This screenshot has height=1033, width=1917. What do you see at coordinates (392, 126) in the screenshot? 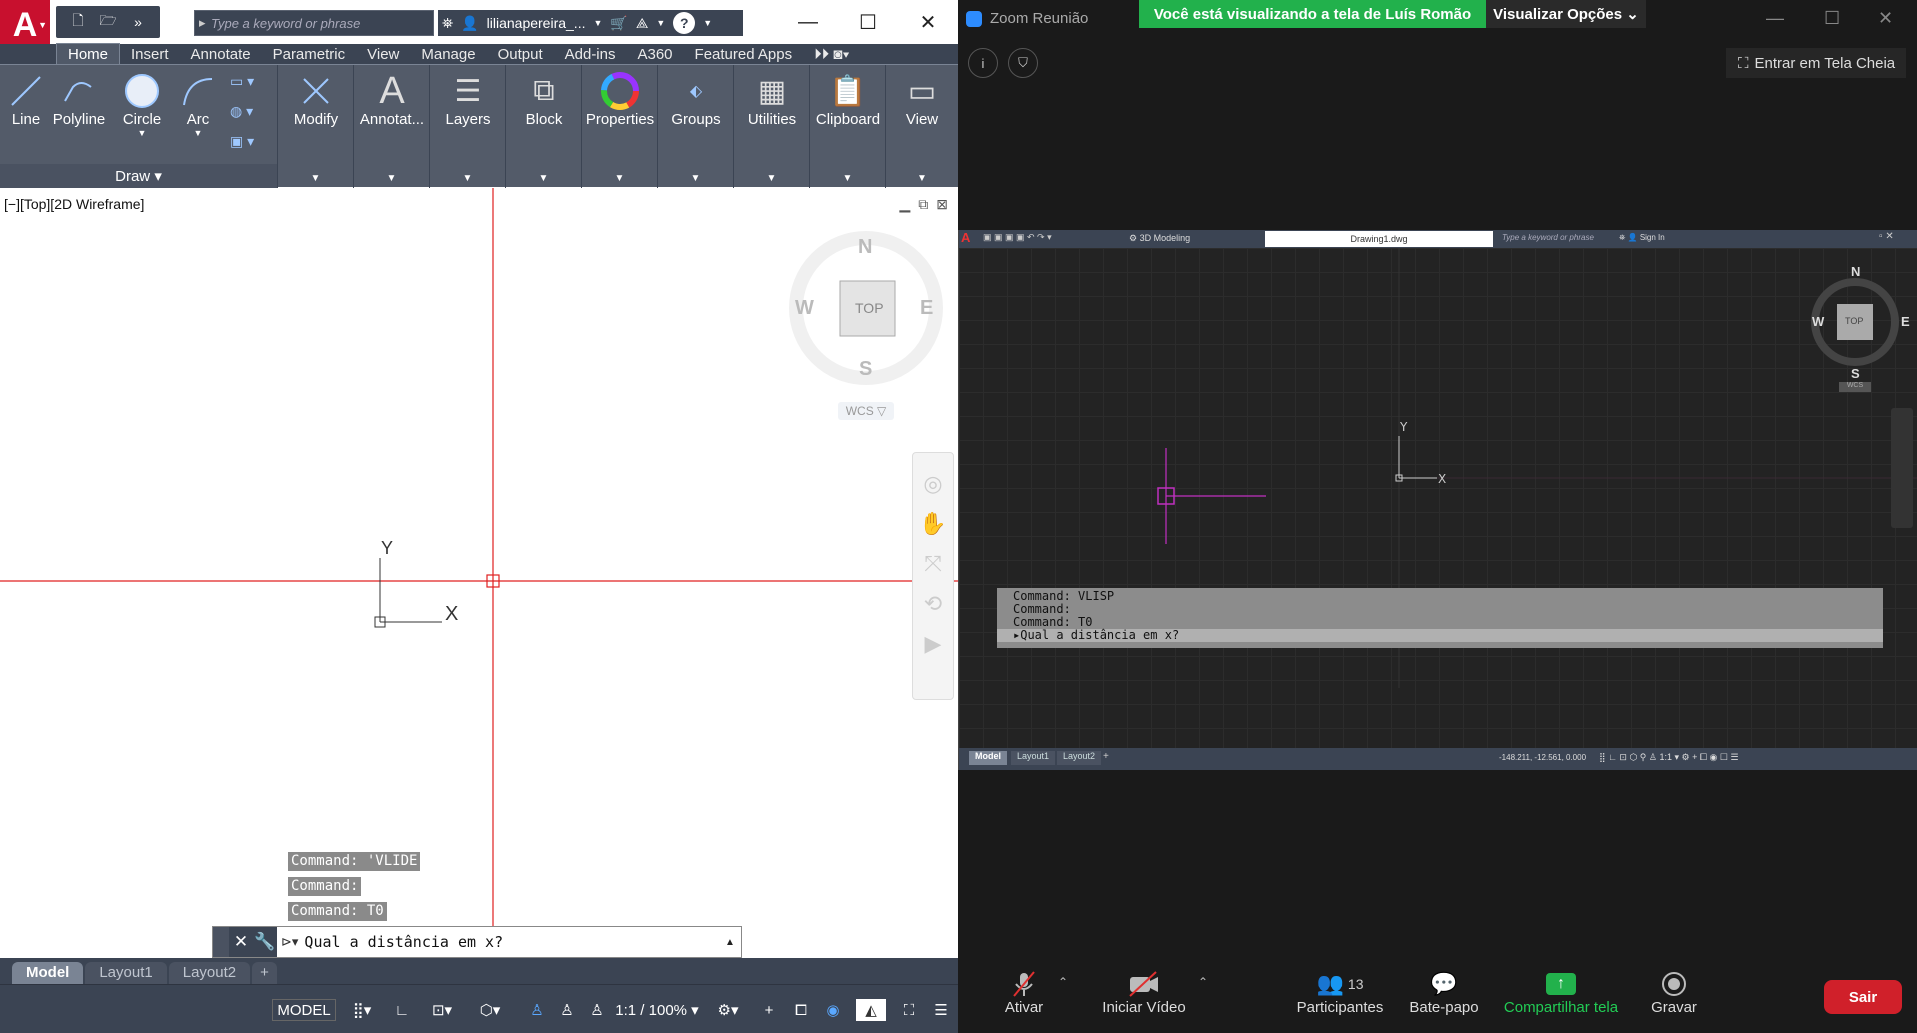
I see `annotation-panel: A Annotat... ▼` at bounding box center [392, 126].